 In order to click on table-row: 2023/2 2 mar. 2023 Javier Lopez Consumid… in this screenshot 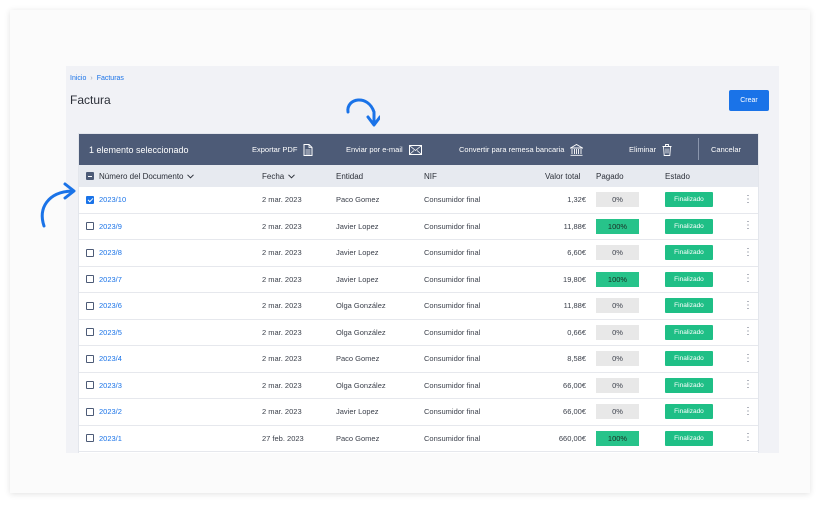, I will do `click(418, 412)`.